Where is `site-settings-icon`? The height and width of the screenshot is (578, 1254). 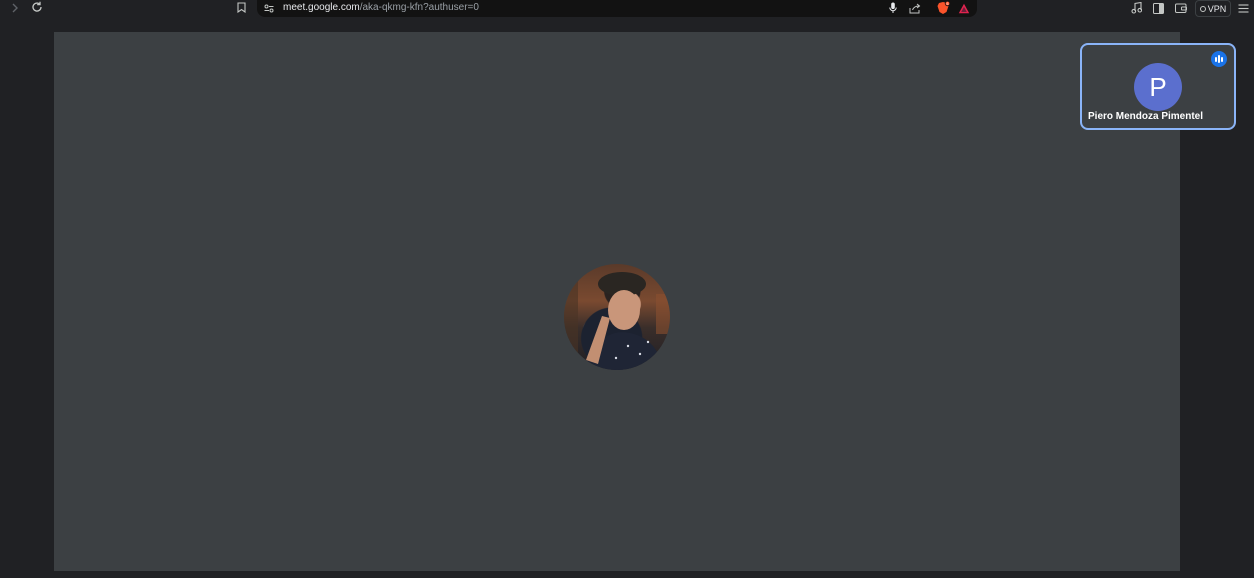 site-settings-icon is located at coordinates (269, 8).